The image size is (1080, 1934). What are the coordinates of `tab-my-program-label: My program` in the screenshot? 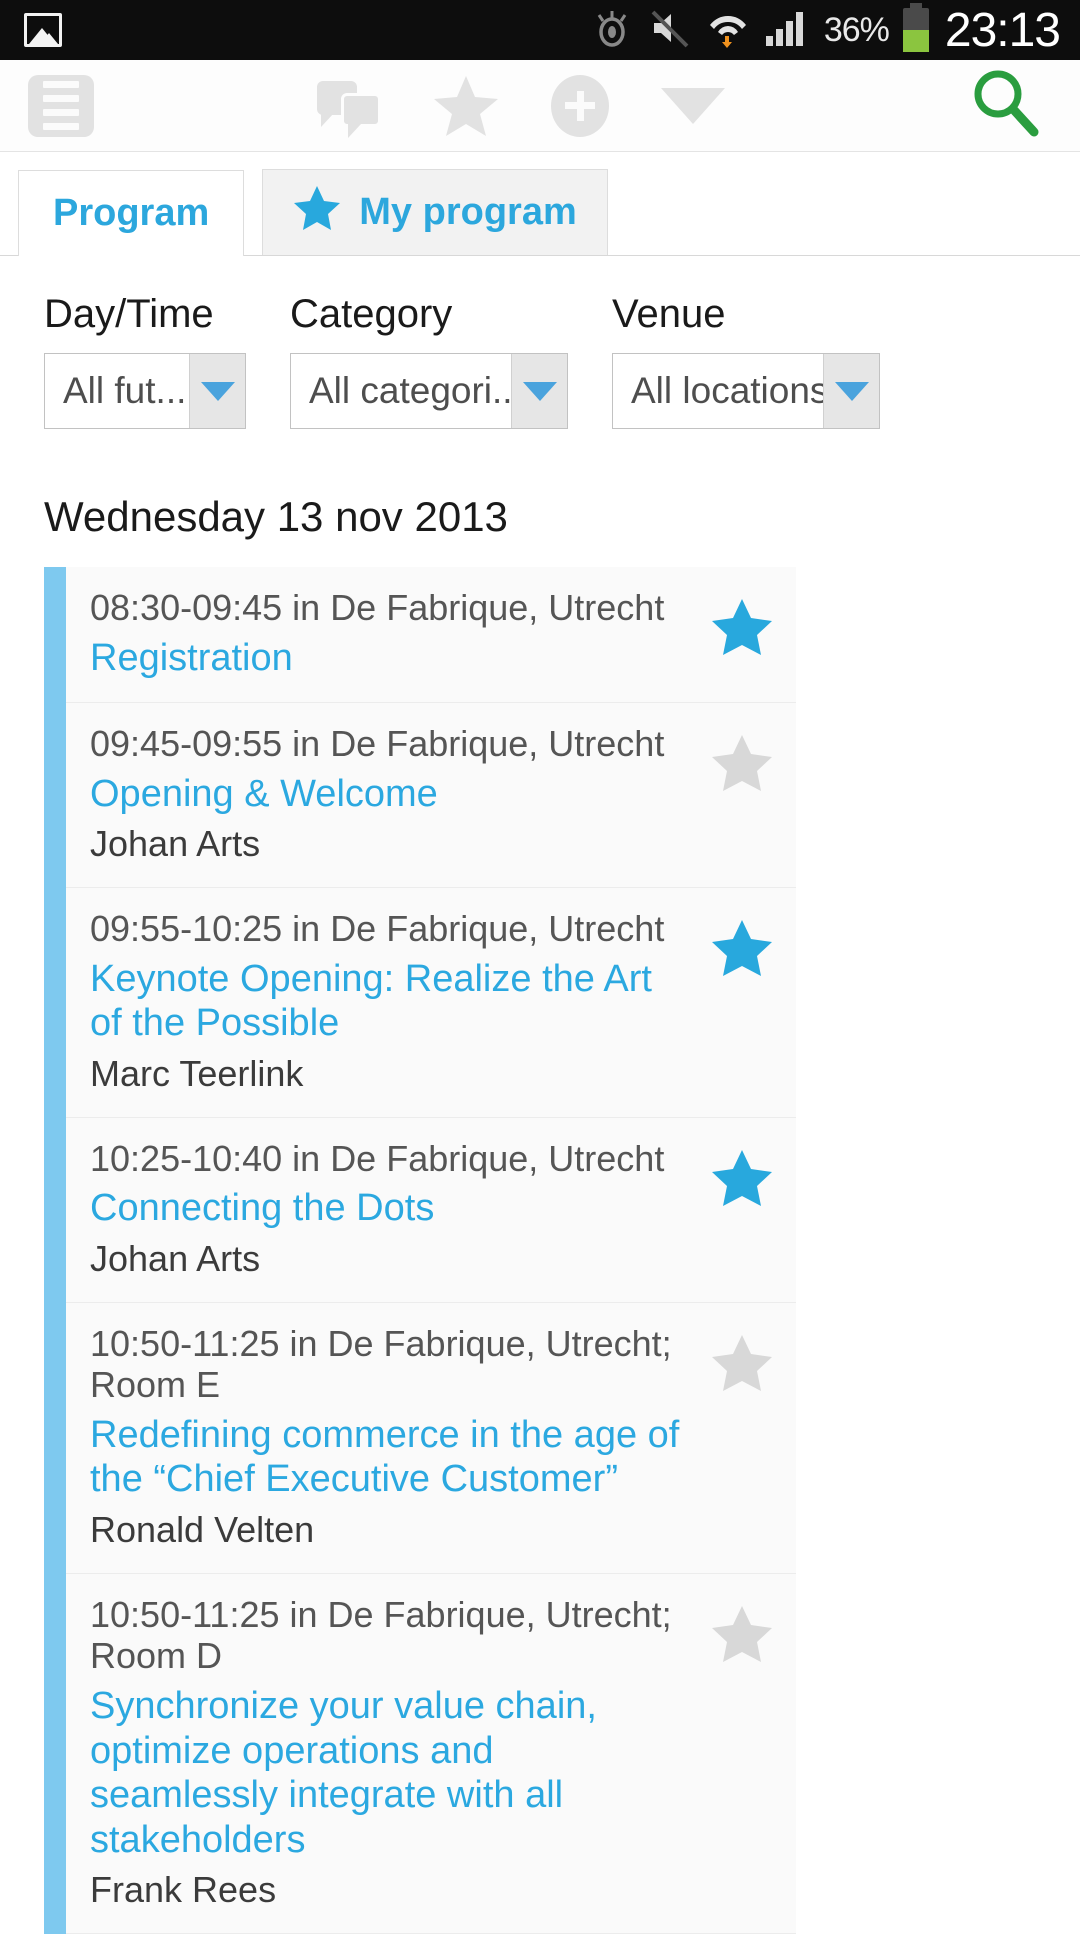 It's located at (468, 212).